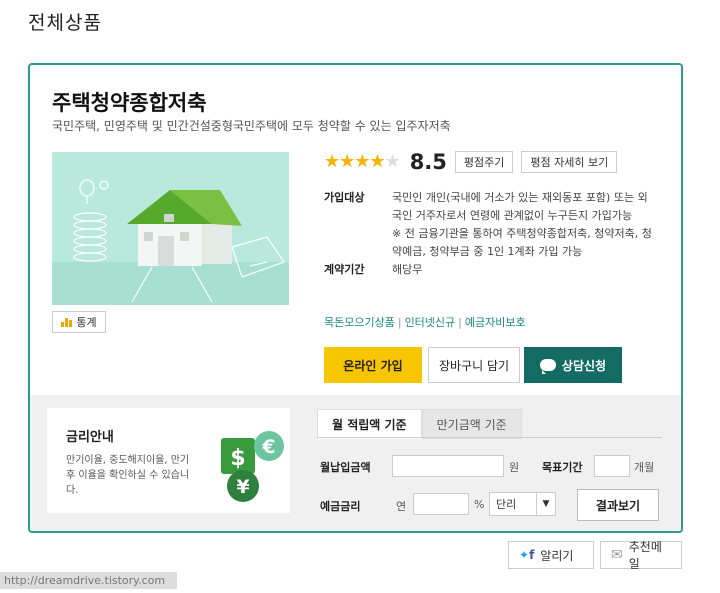 The image size is (720, 593). Describe the element at coordinates (407, 269) in the screenshot. I see `term-value: 해당무` at that location.